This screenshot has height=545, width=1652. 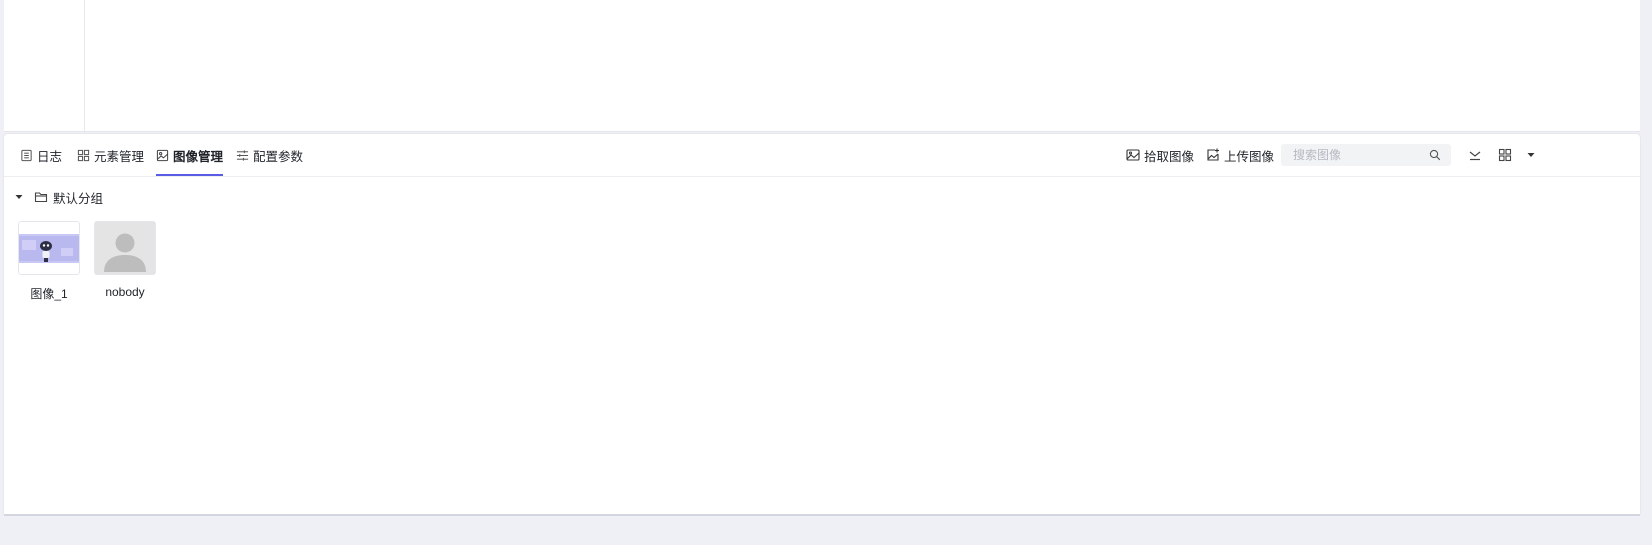 I want to click on tab-config-label: 配置参数, so click(x=278, y=156).